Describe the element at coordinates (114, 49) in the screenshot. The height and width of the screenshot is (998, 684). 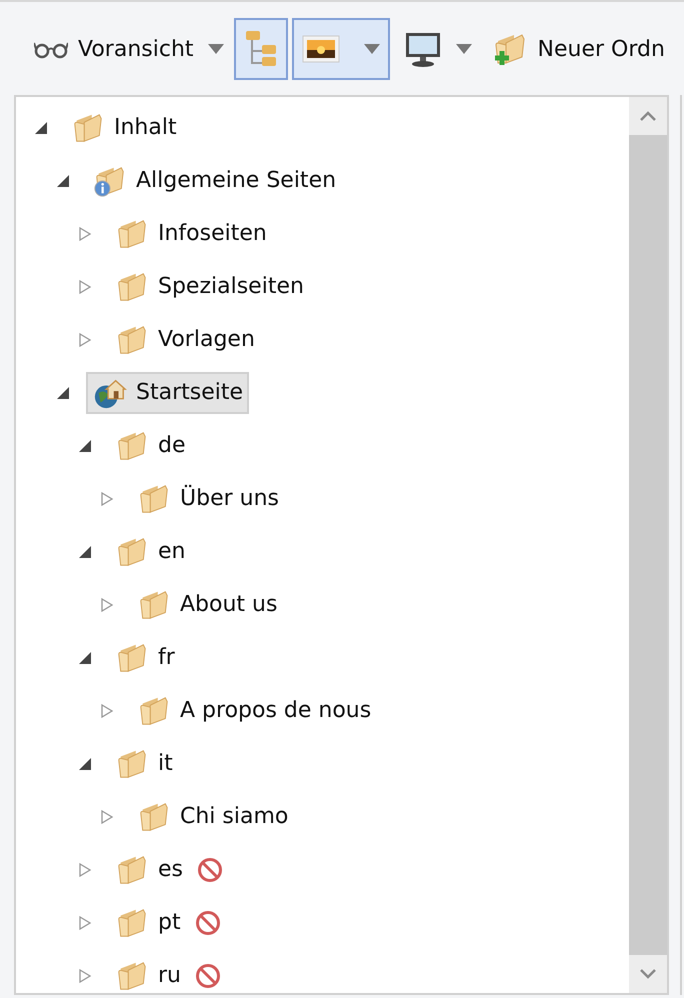
I see `toolbar-button: Voransicht` at that location.